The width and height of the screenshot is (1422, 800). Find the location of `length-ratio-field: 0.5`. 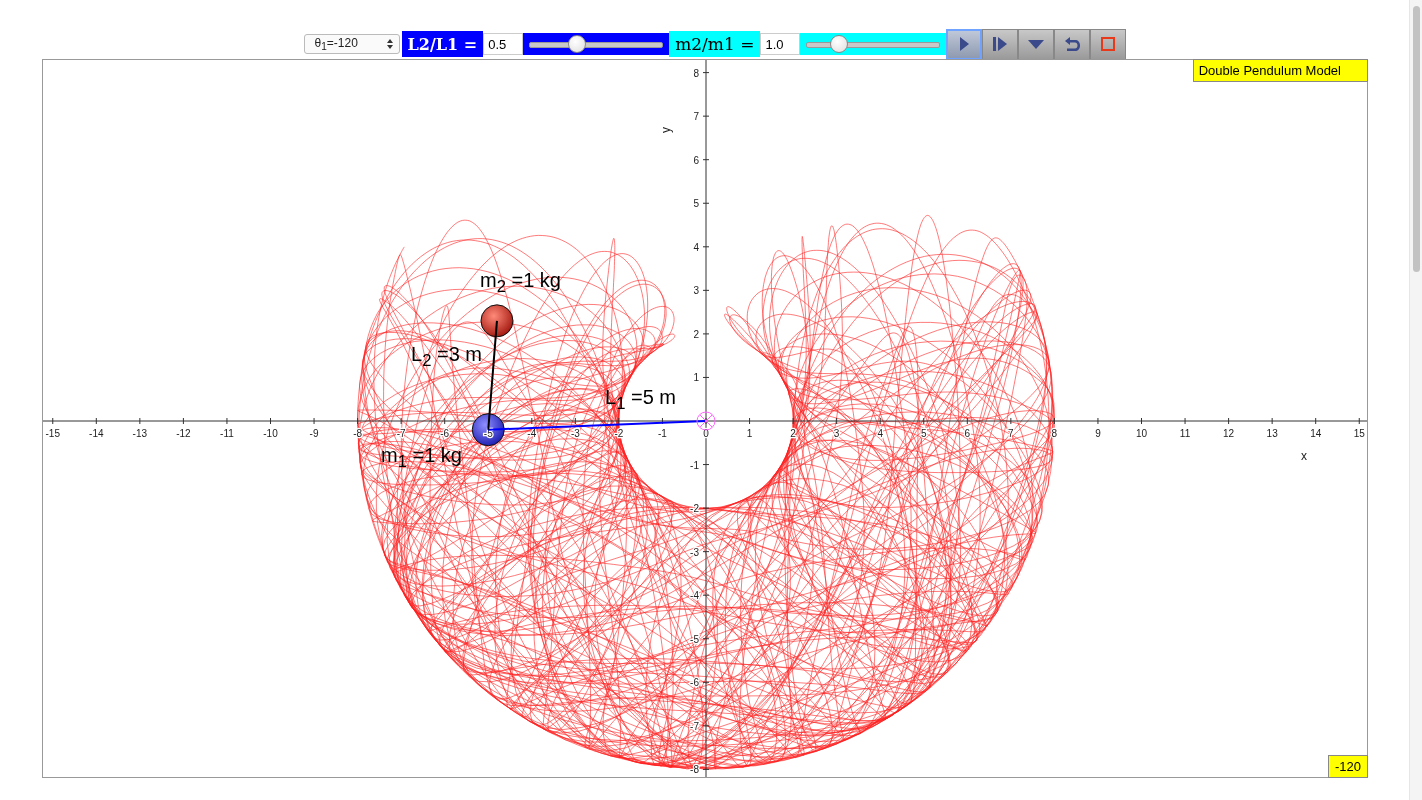

length-ratio-field: 0.5 is located at coordinates (503, 44).